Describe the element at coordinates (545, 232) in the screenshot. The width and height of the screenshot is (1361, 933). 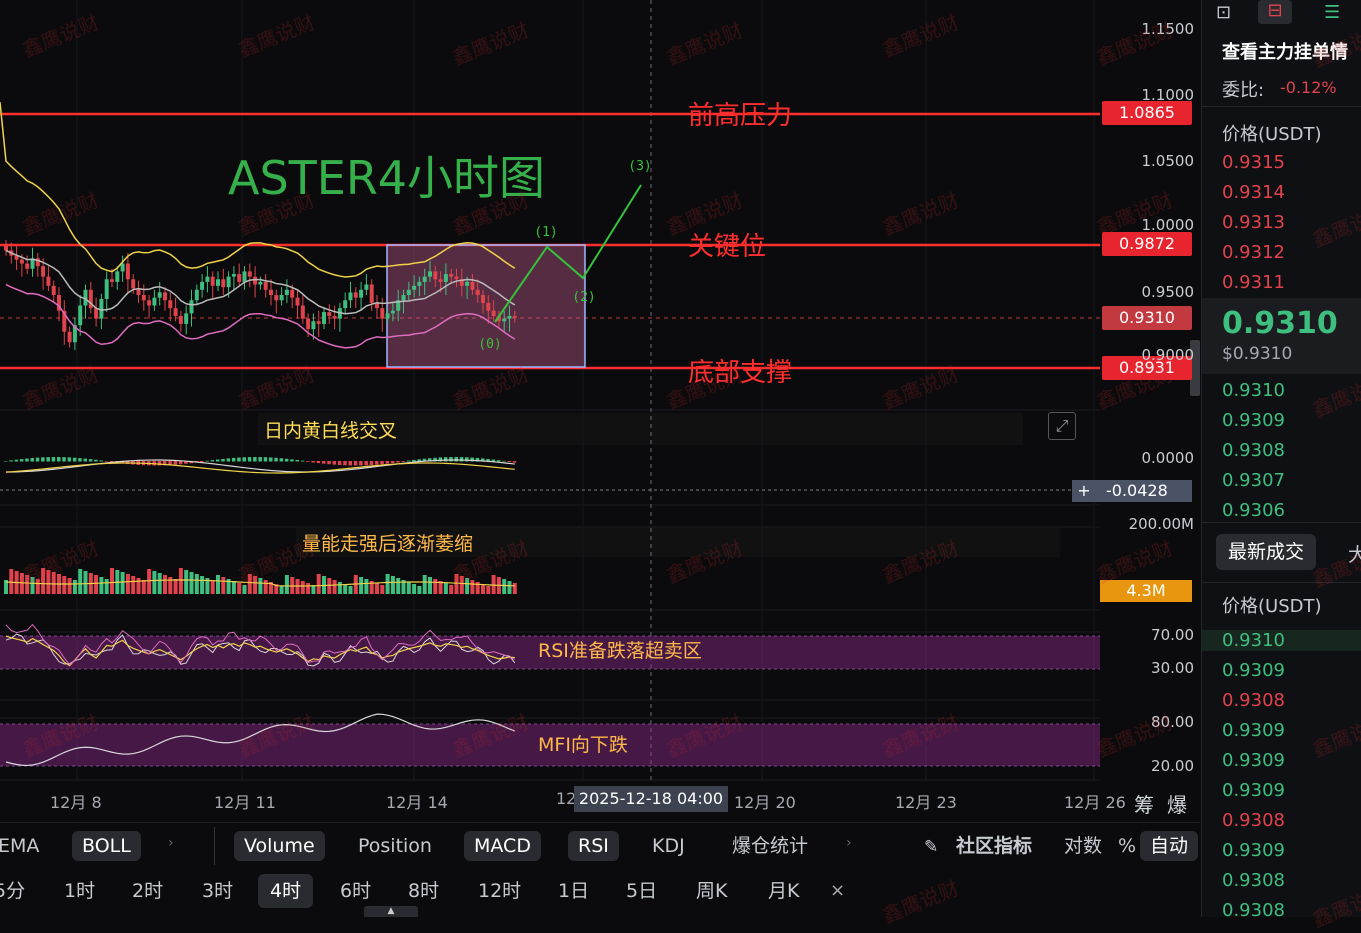
I see `wave-label: (1)` at that location.